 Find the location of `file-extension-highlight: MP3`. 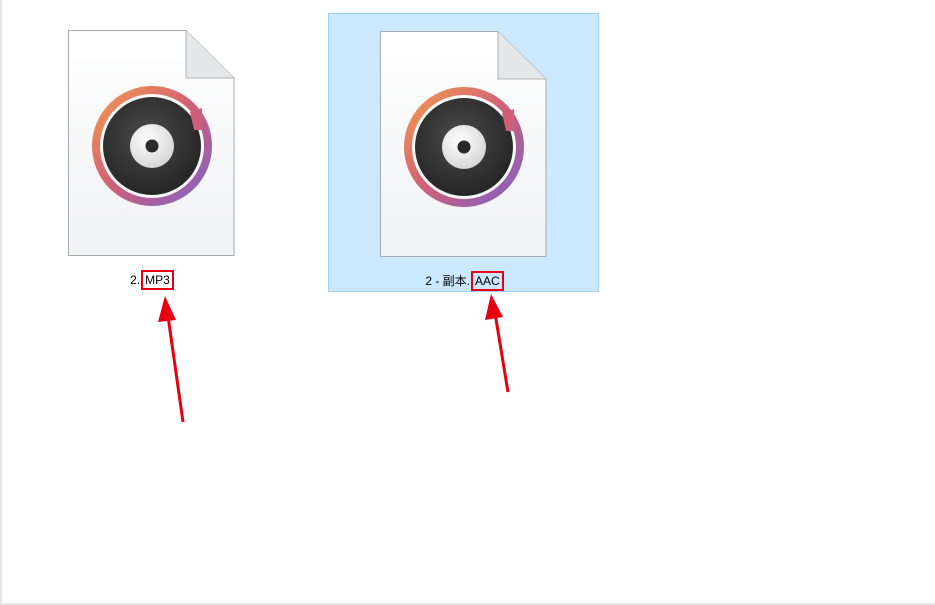

file-extension-highlight: MP3 is located at coordinates (157, 280).